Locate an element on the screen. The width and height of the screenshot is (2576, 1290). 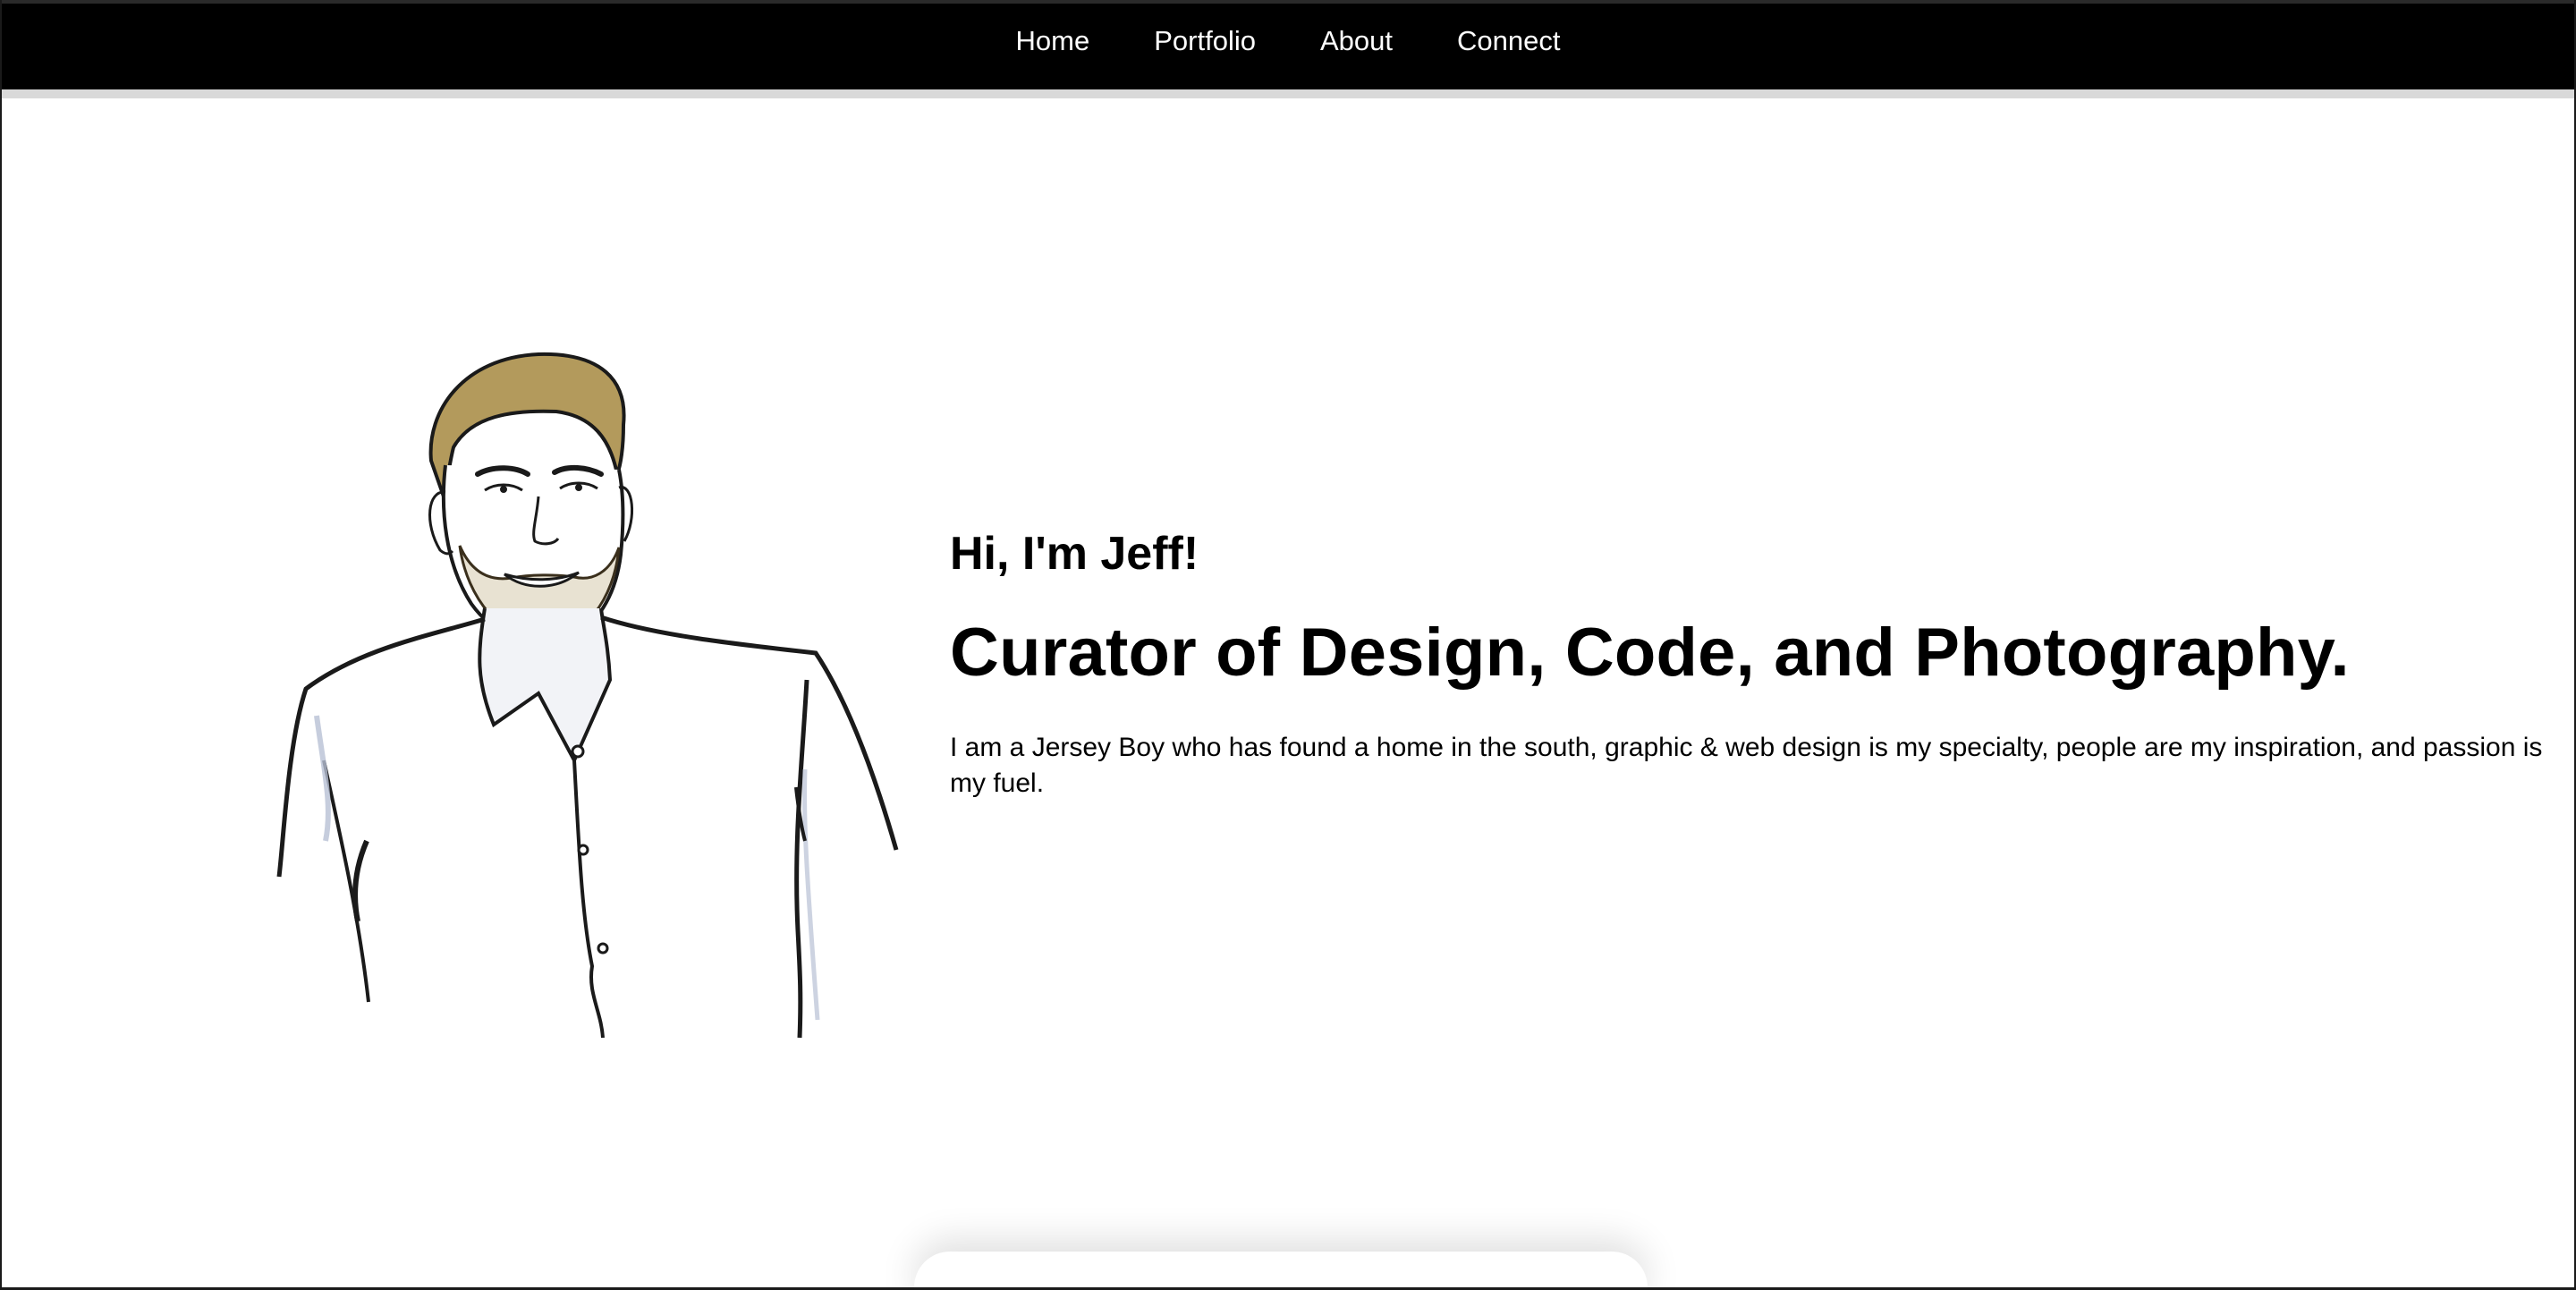
nav-item-home: Home is located at coordinates (1053, 41).